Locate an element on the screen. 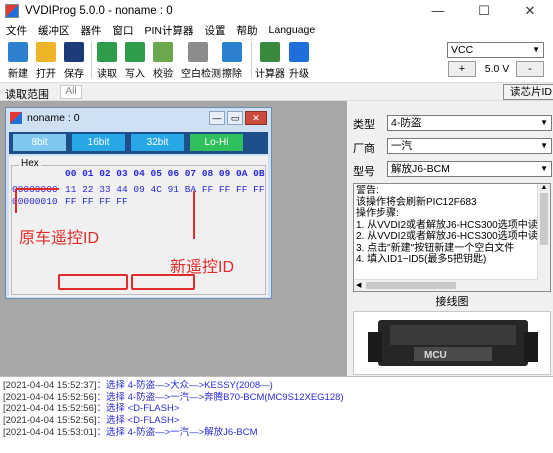  chevron-up-icon: ▲ is located at coordinates (544, 187).